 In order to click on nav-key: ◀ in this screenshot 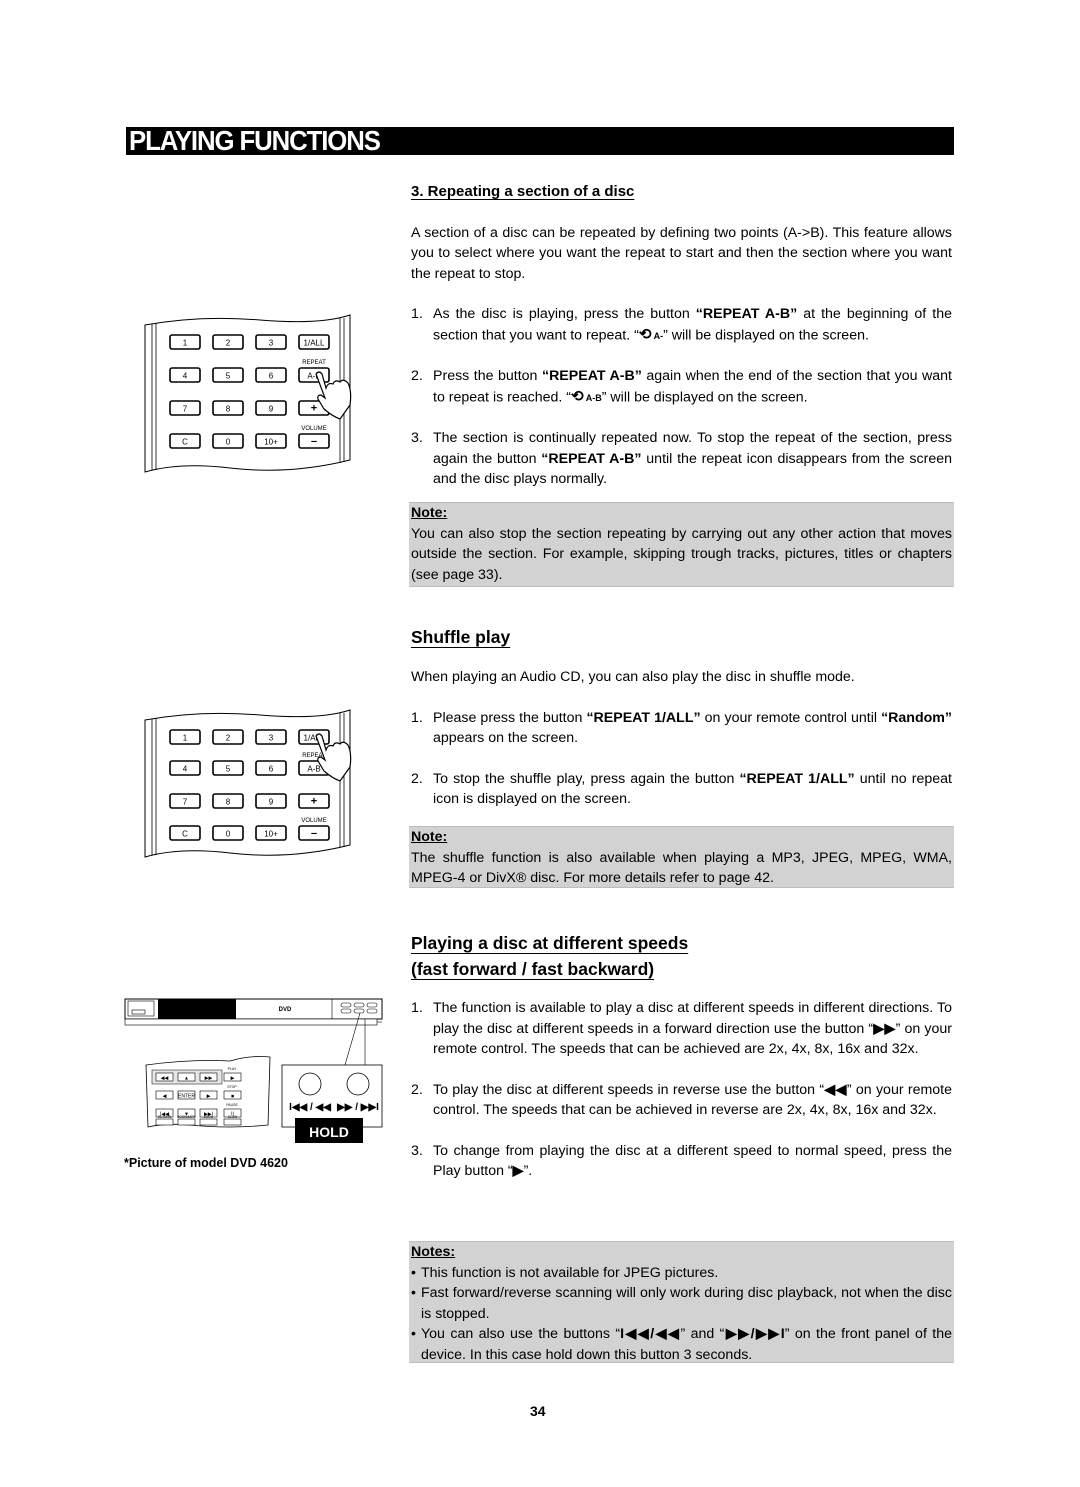, I will do `click(164, 1095)`.